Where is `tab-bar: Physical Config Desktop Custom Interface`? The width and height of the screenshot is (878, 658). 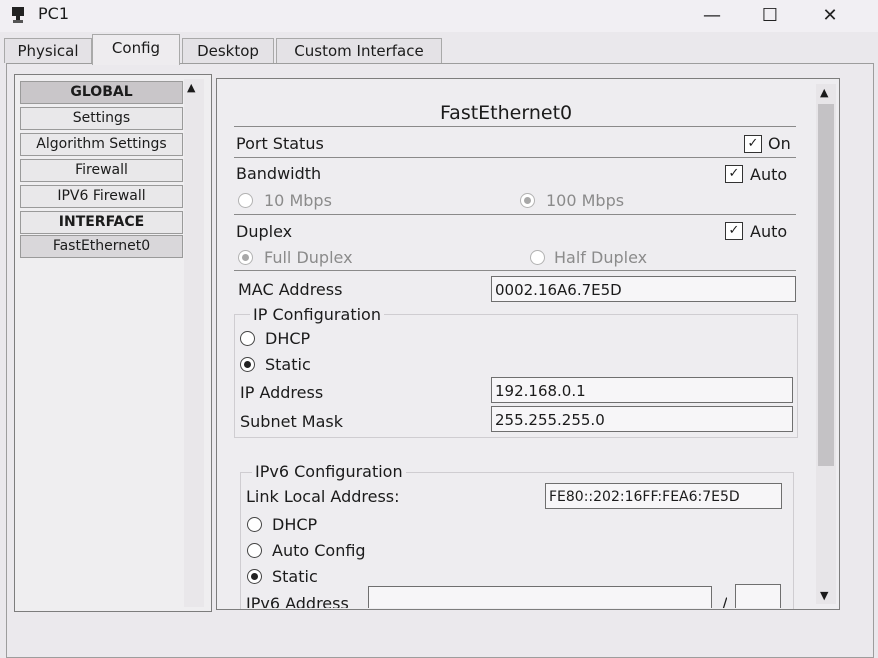
tab-bar: Physical Config Desktop Custom Interface is located at coordinates (439, 49).